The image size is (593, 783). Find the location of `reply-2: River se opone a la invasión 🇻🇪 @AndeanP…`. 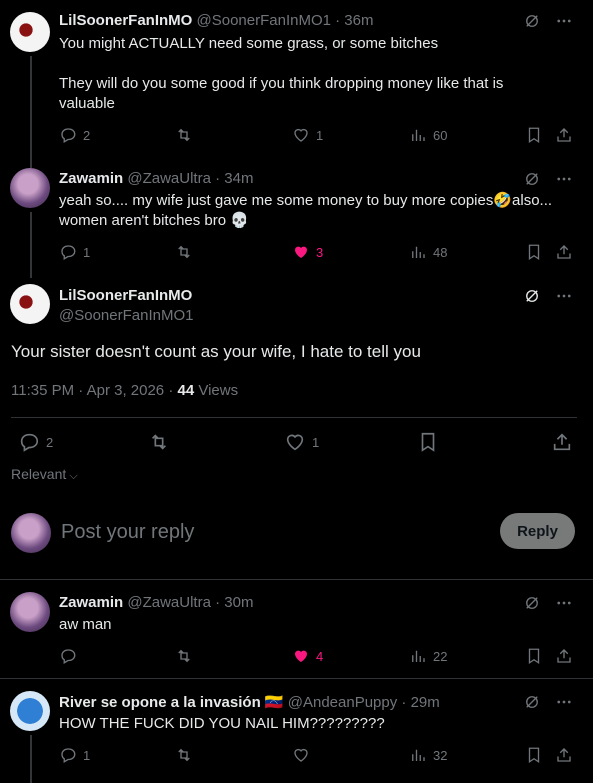

reply-2: River se opone a la invasión 🇻🇪 @AndeanP… is located at coordinates (296, 731).